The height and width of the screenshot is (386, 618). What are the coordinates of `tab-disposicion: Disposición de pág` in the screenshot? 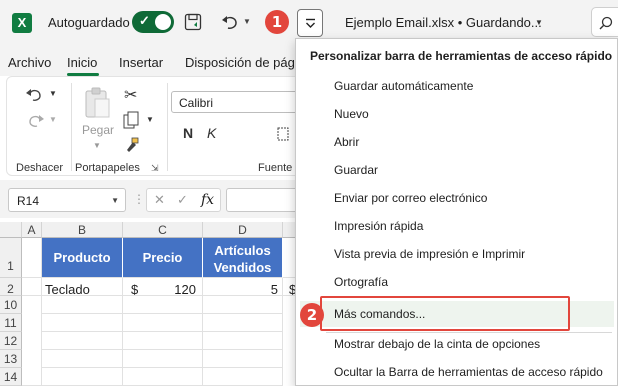 It's located at (240, 62).